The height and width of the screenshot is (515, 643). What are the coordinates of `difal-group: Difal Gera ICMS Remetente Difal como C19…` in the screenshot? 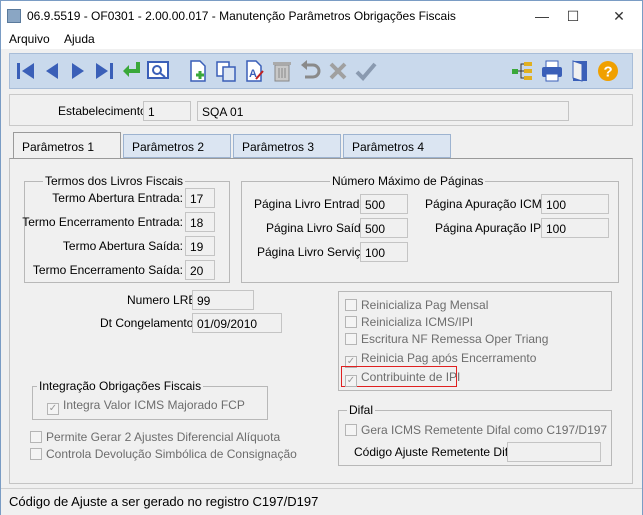 It's located at (475, 434).